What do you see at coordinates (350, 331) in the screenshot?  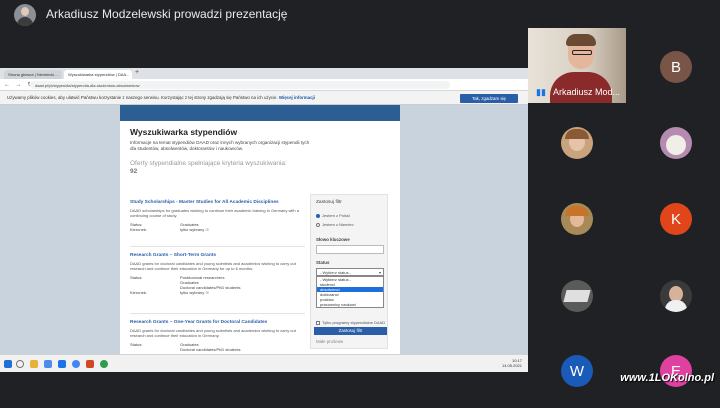 I see `apply-filter-button: Zastosuj filtr` at bounding box center [350, 331].